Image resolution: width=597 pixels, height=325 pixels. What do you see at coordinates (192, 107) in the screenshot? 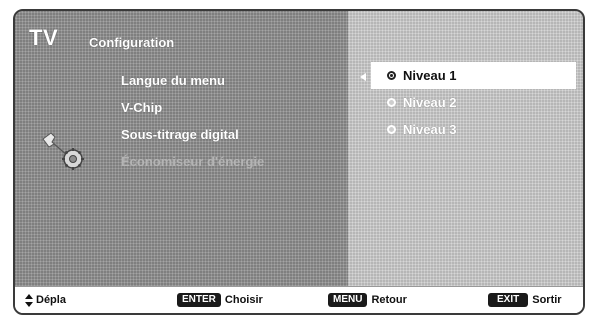
I see `menu-item-v-chip: V-Chip` at bounding box center [192, 107].